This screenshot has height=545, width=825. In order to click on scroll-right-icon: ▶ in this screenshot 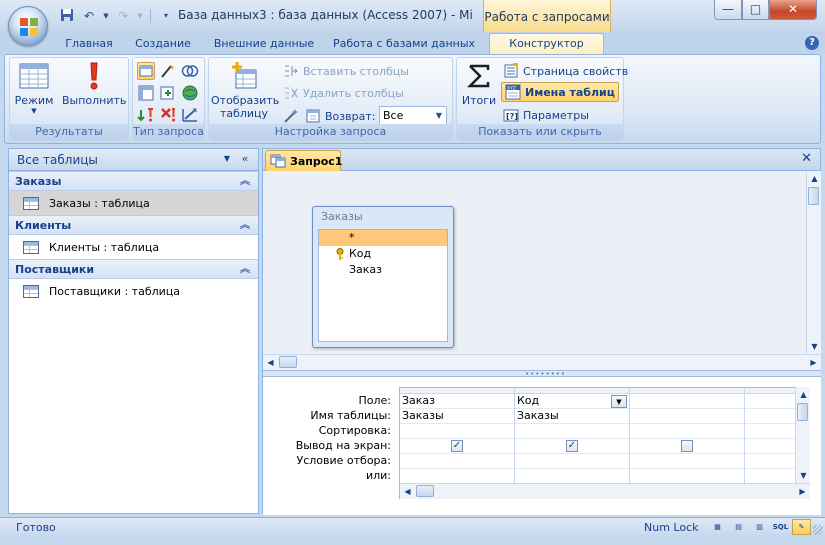, I will do `click(813, 362)`.